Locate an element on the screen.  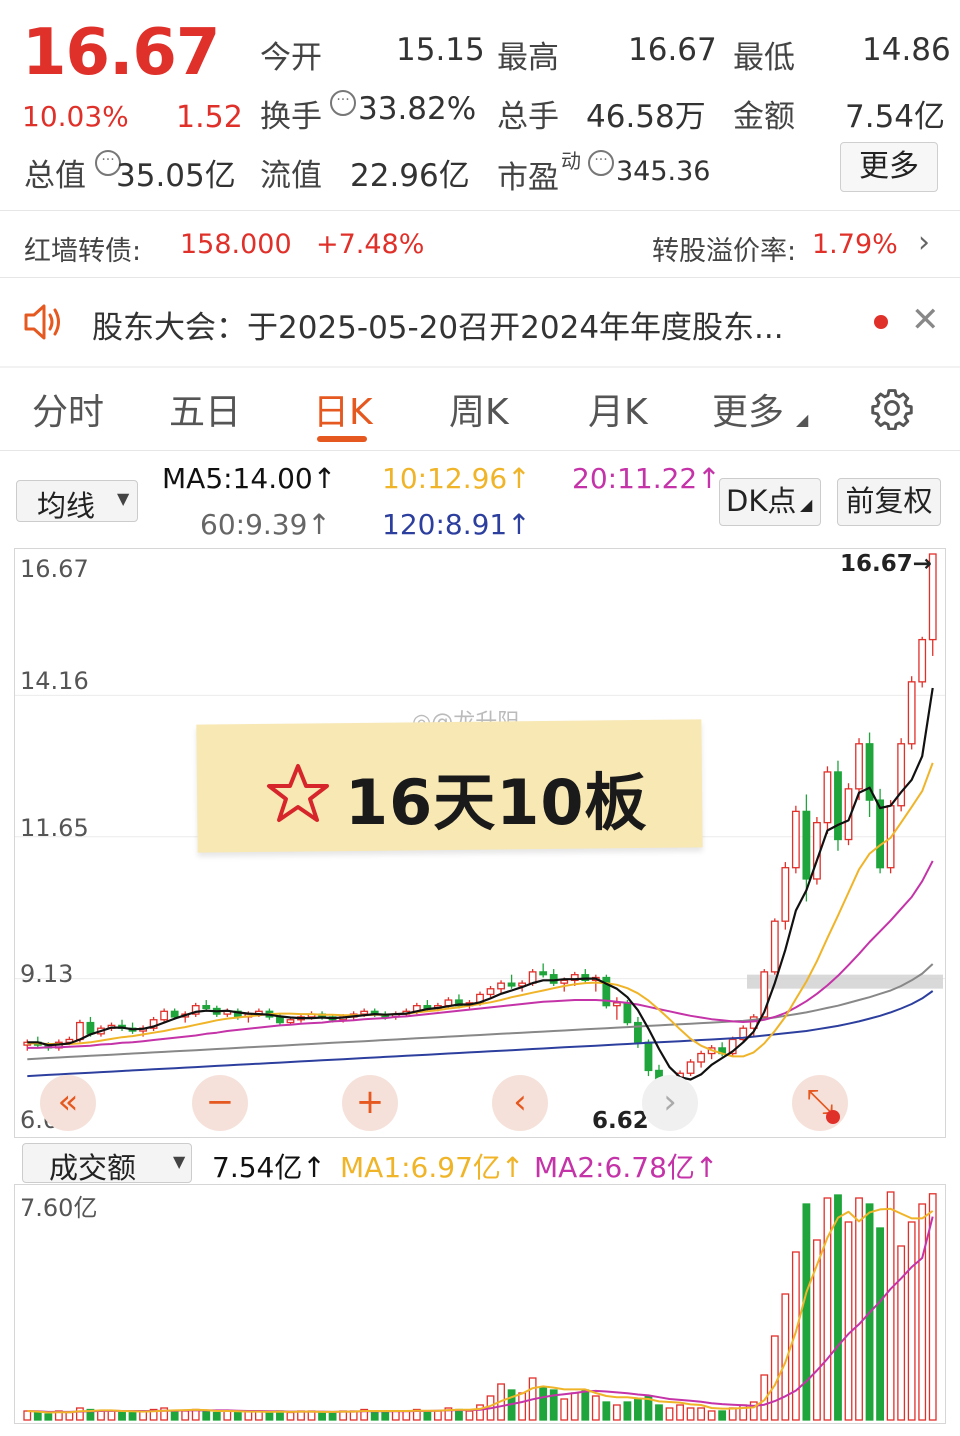
open-value: 15.15 is located at coordinates (440, 50).